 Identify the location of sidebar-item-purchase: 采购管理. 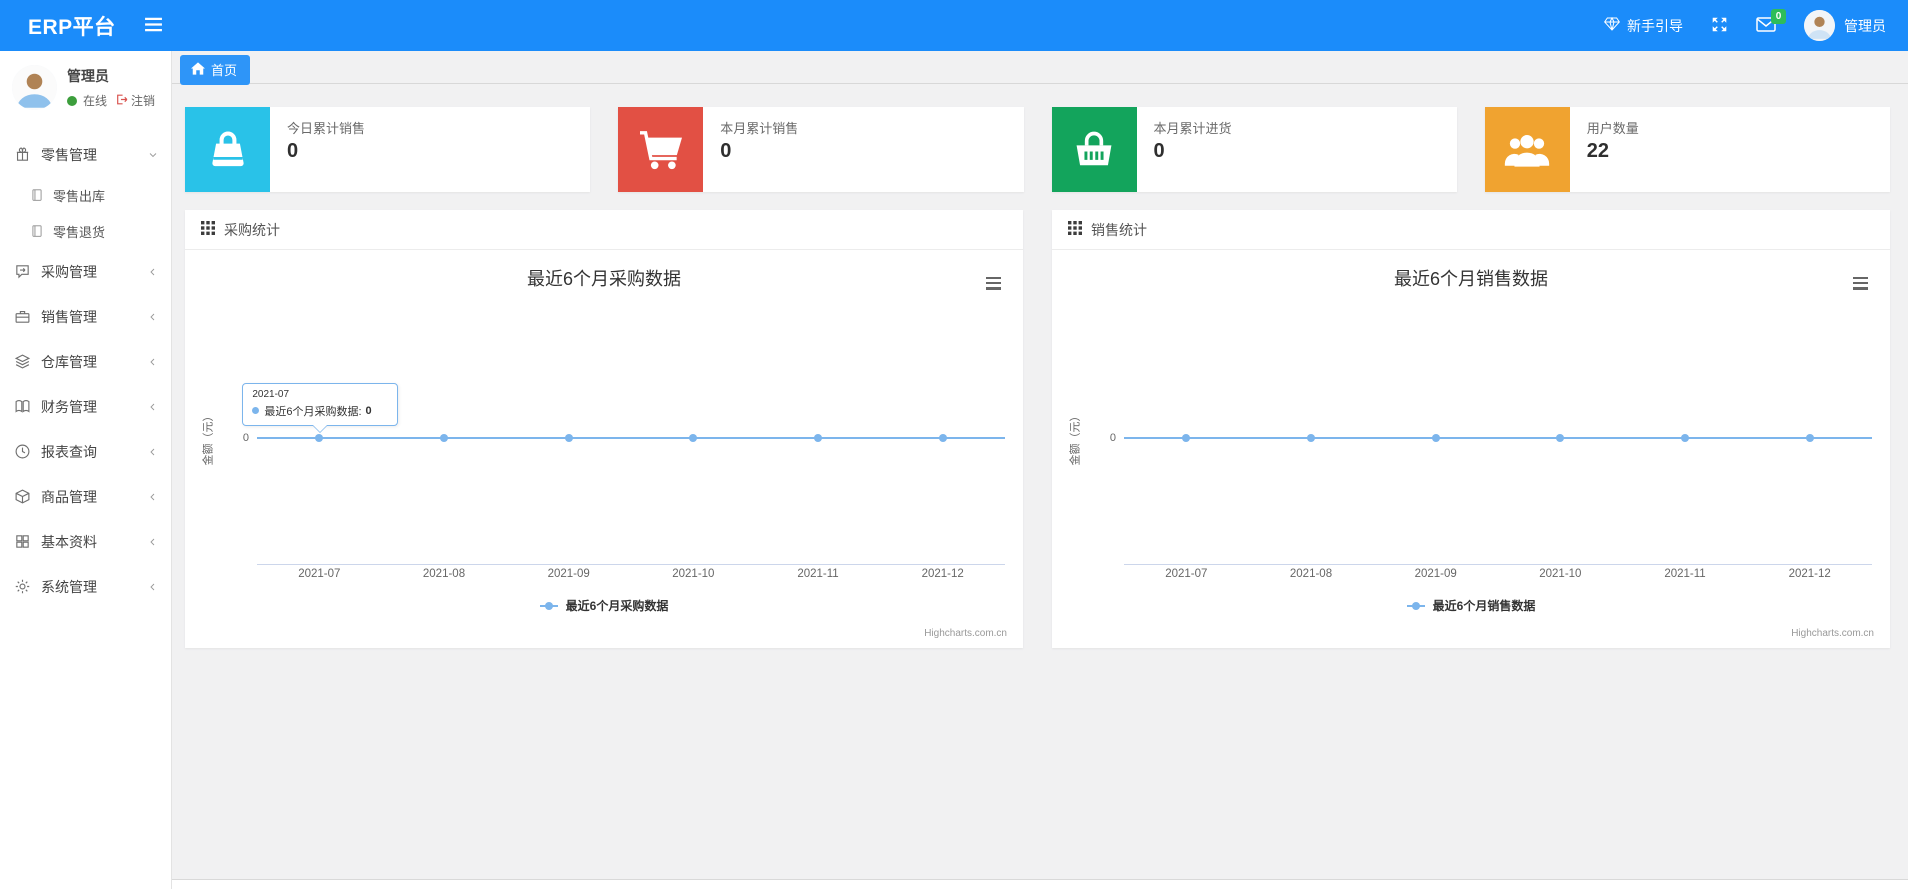
(85, 271).